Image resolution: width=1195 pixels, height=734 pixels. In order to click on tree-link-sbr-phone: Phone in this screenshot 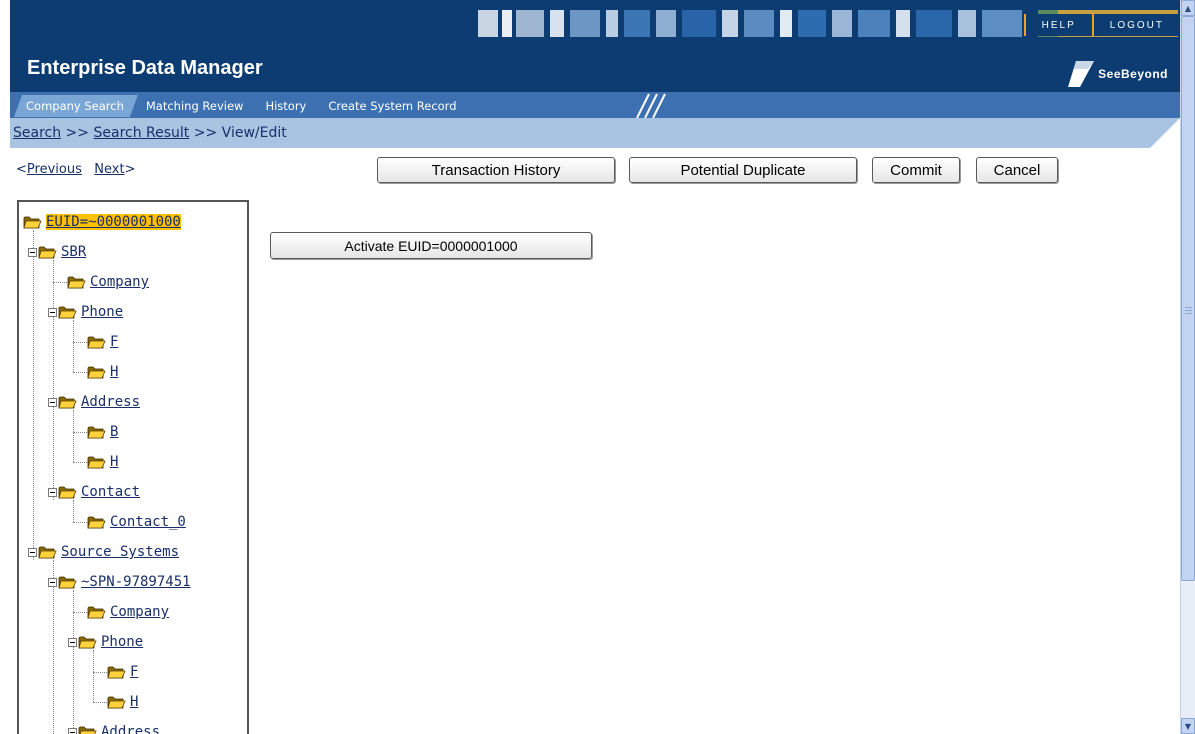, I will do `click(102, 312)`.